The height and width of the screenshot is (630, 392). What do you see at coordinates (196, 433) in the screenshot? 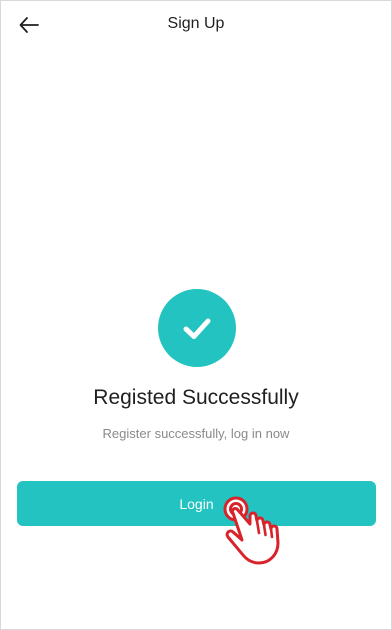
I see `success-subtitle: Register successfully, log in now` at bounding box center [196, 433].